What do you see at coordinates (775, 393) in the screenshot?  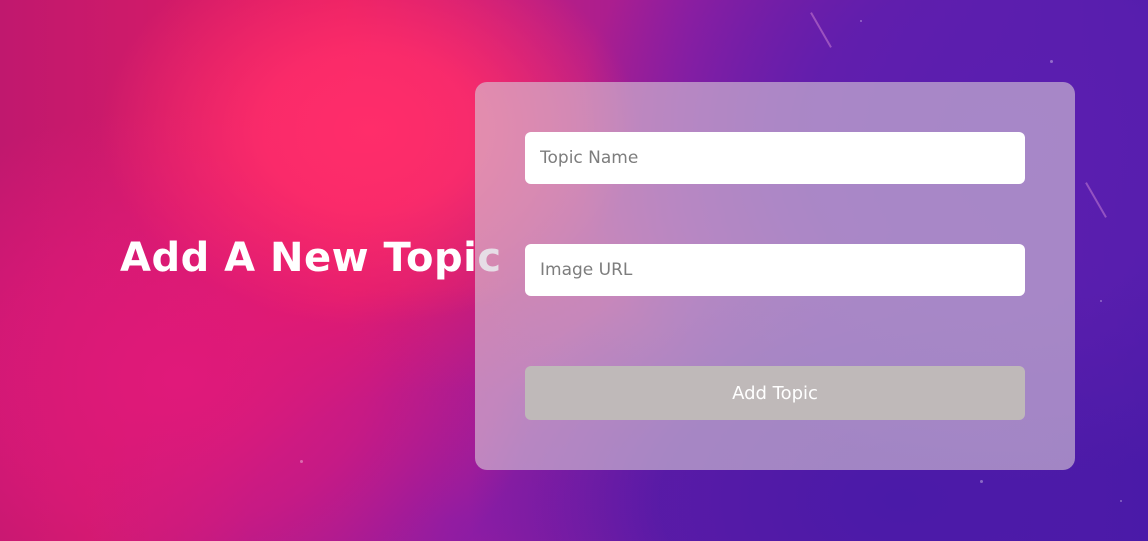 I see `add-topic-button: Add Topic` at bounding box center [775, 393].